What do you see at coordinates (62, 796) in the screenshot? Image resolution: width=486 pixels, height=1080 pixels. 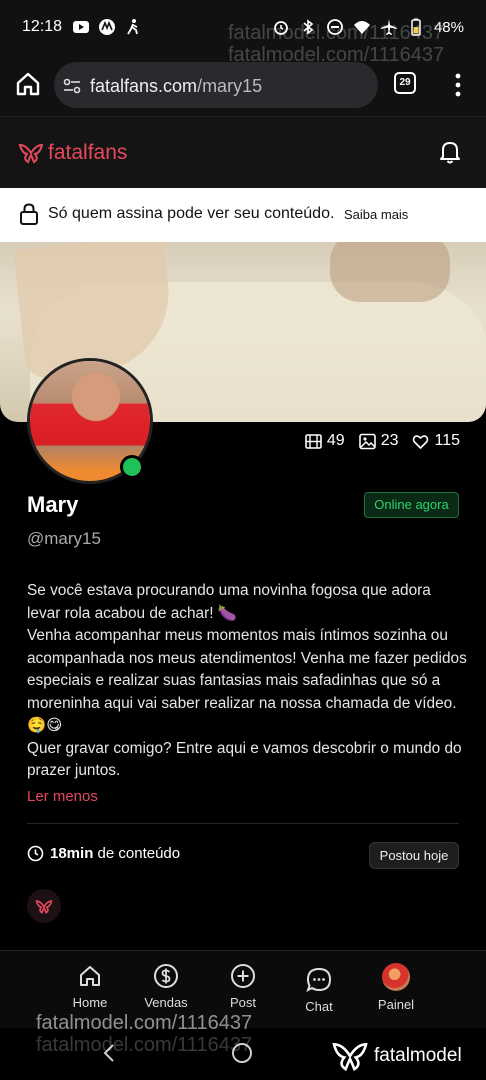 I see `read-less-link: Ler menos` at bounding box center [62, 796].